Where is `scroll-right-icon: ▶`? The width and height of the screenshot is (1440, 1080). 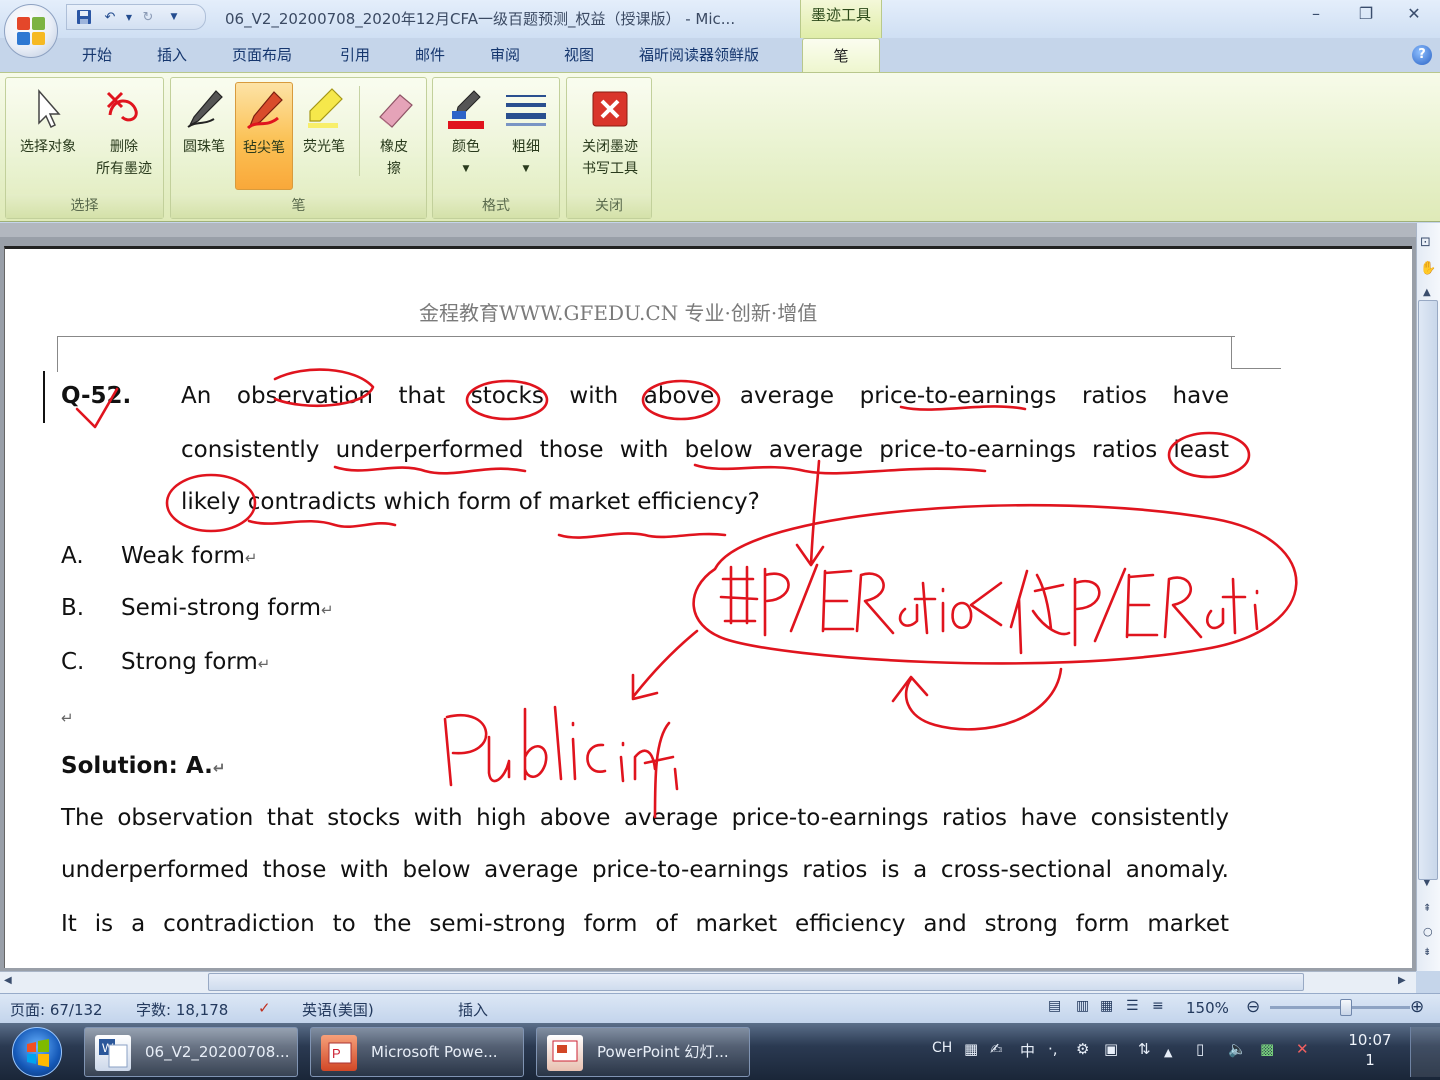 scroll-right-icon: ▶ is located at coordinates (1402, 980).